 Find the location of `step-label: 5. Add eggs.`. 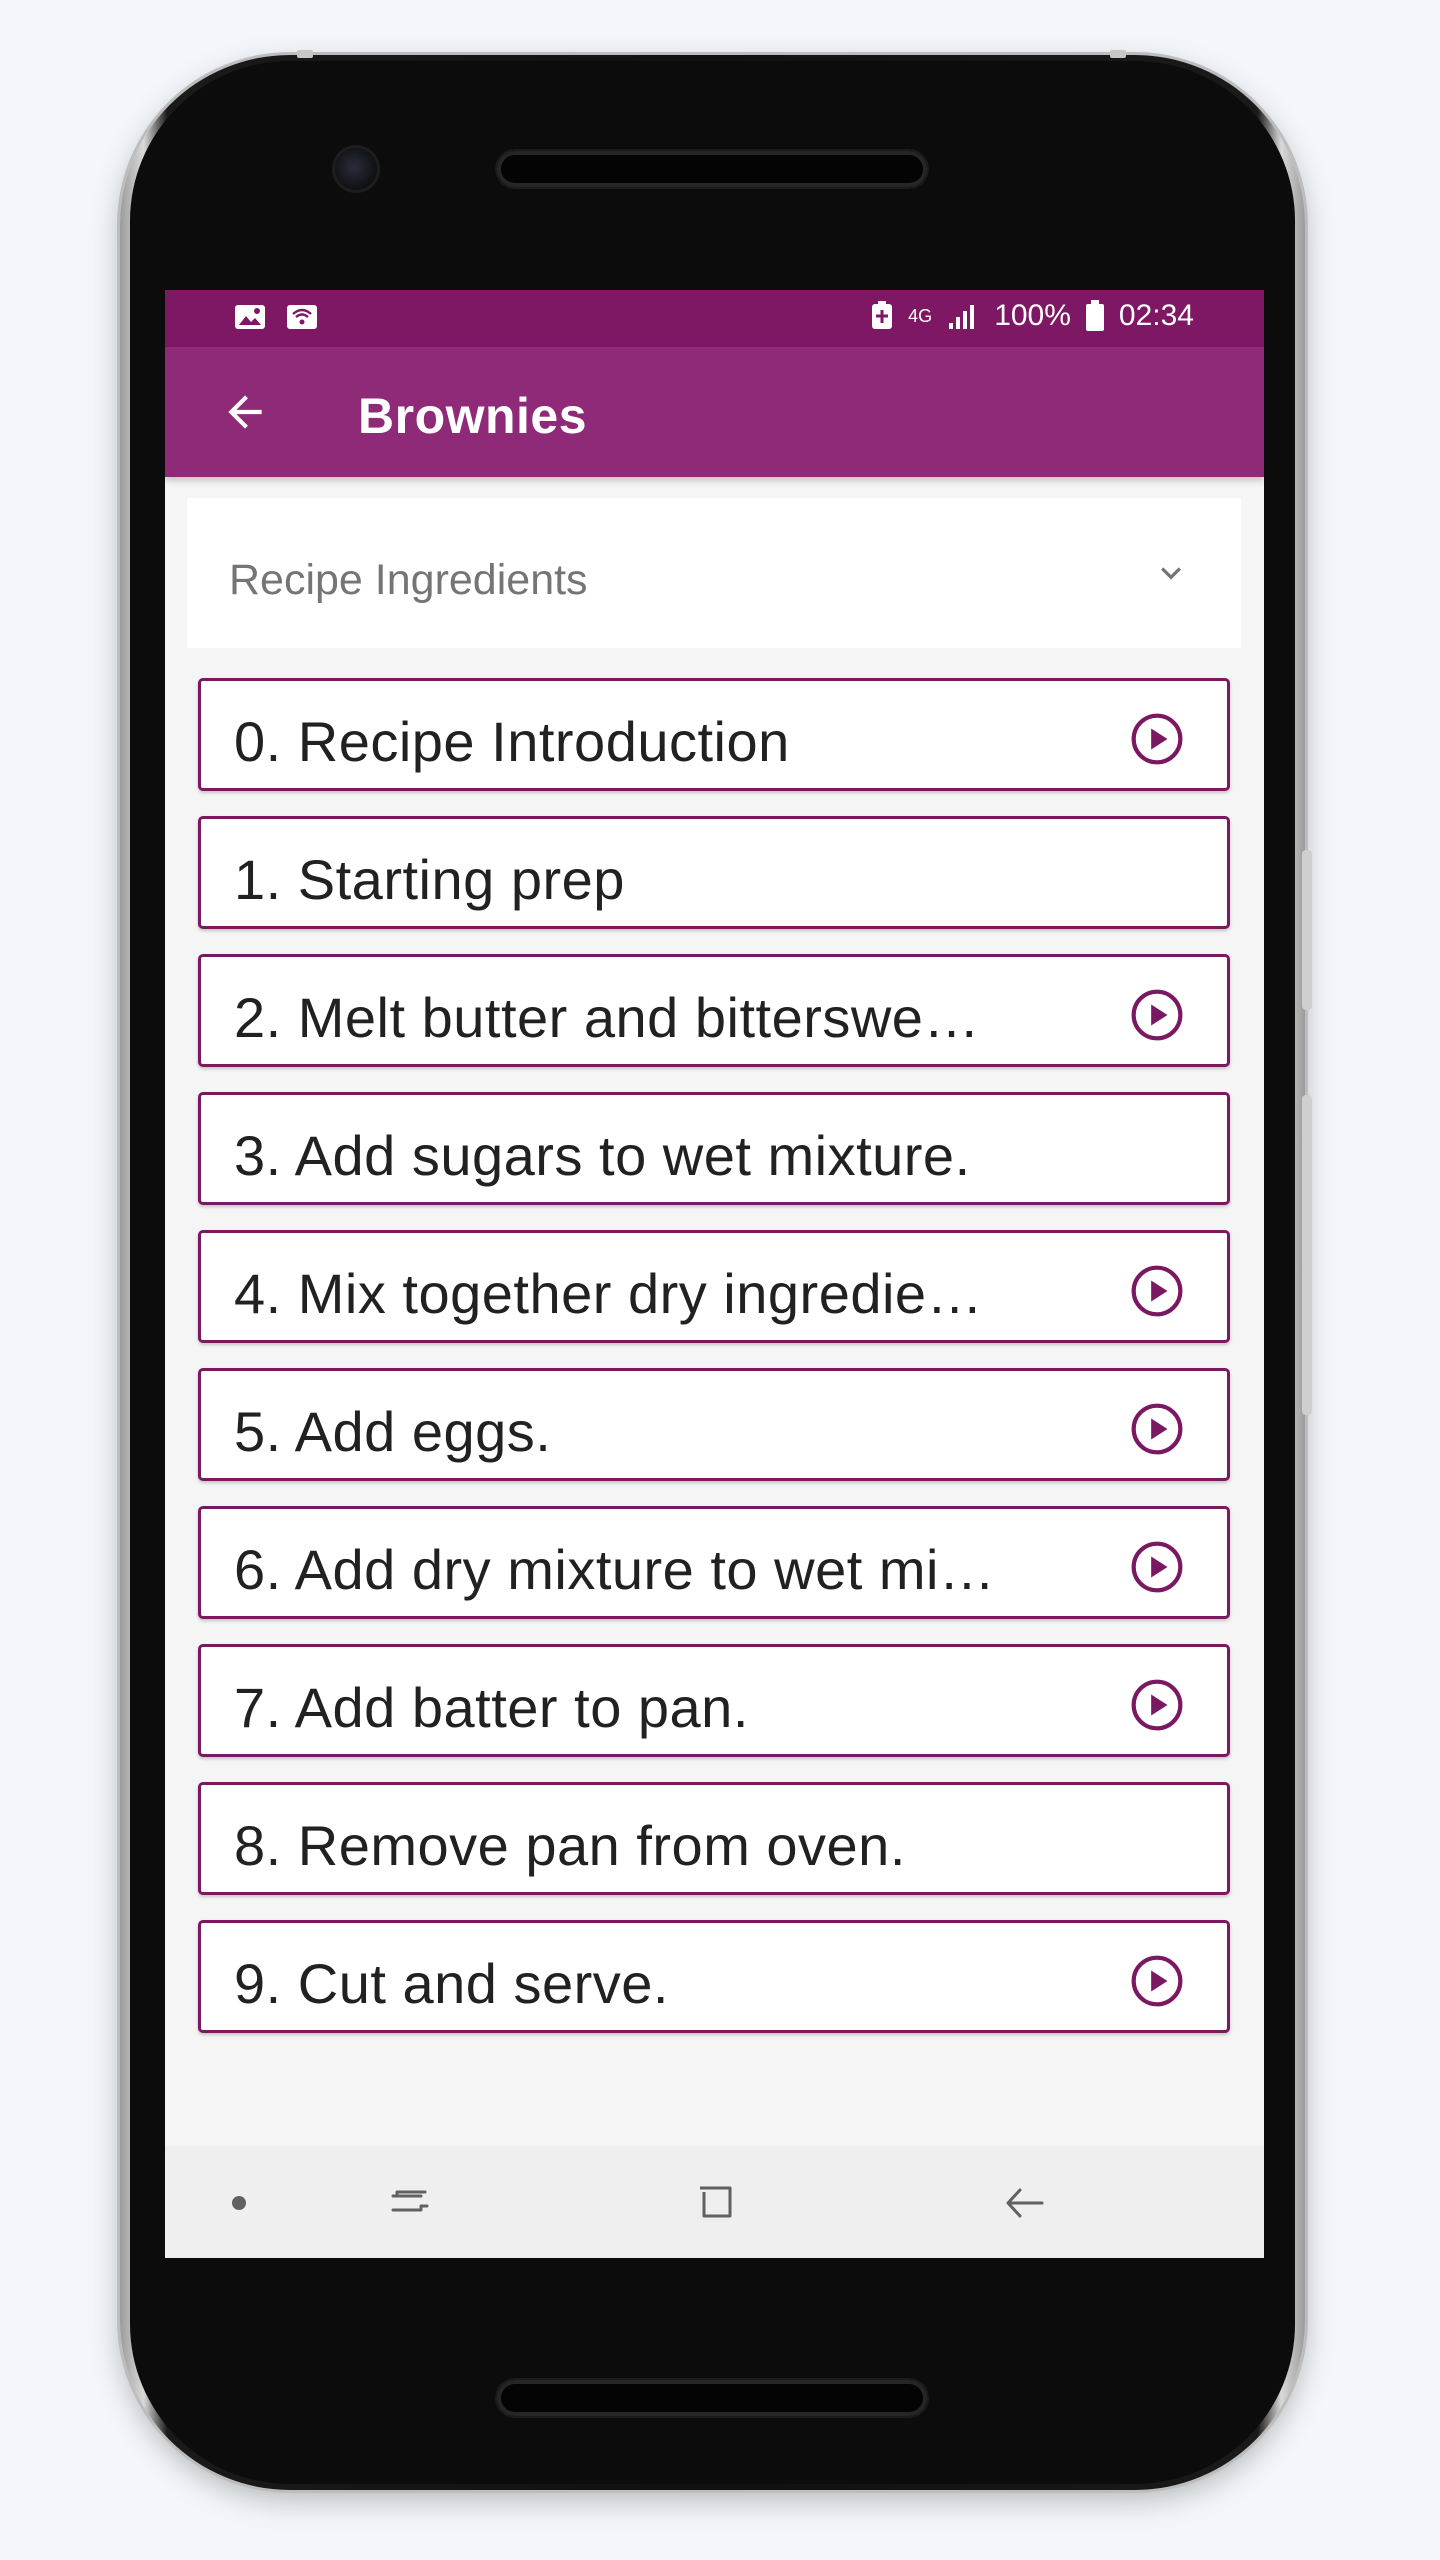

step-label: 5. Add eggs. is located at coordinates (393, 1431).